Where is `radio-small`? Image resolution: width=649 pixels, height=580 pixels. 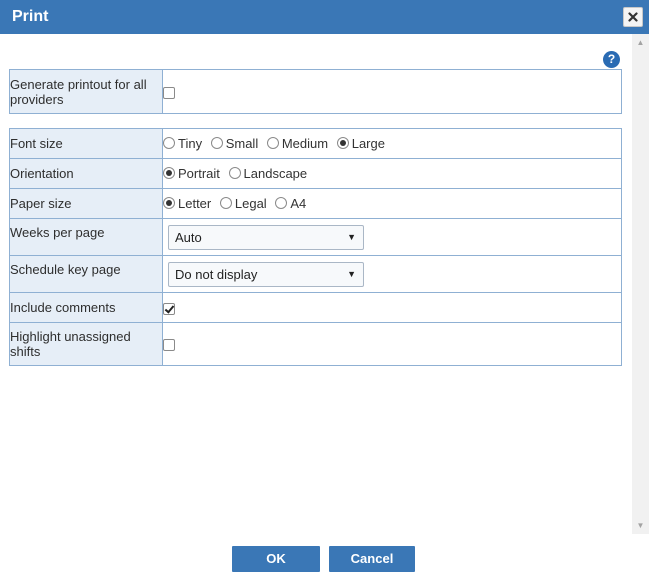 radio-small is located at coordinates (216, 143).